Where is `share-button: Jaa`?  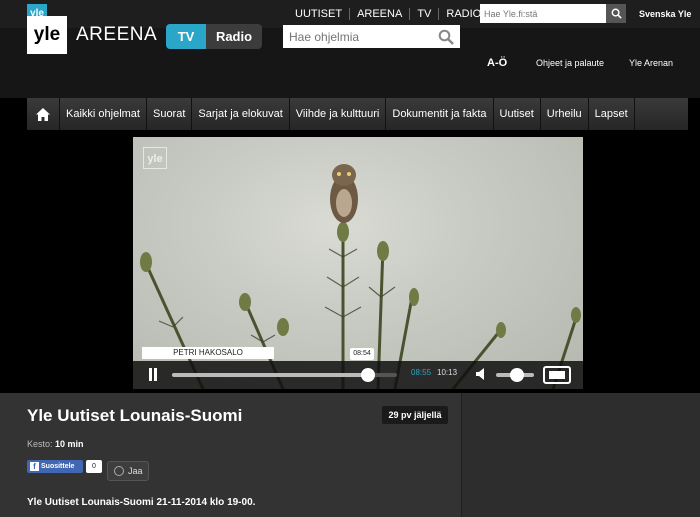 share-button: Jaa is located at coordinates (128, 471).